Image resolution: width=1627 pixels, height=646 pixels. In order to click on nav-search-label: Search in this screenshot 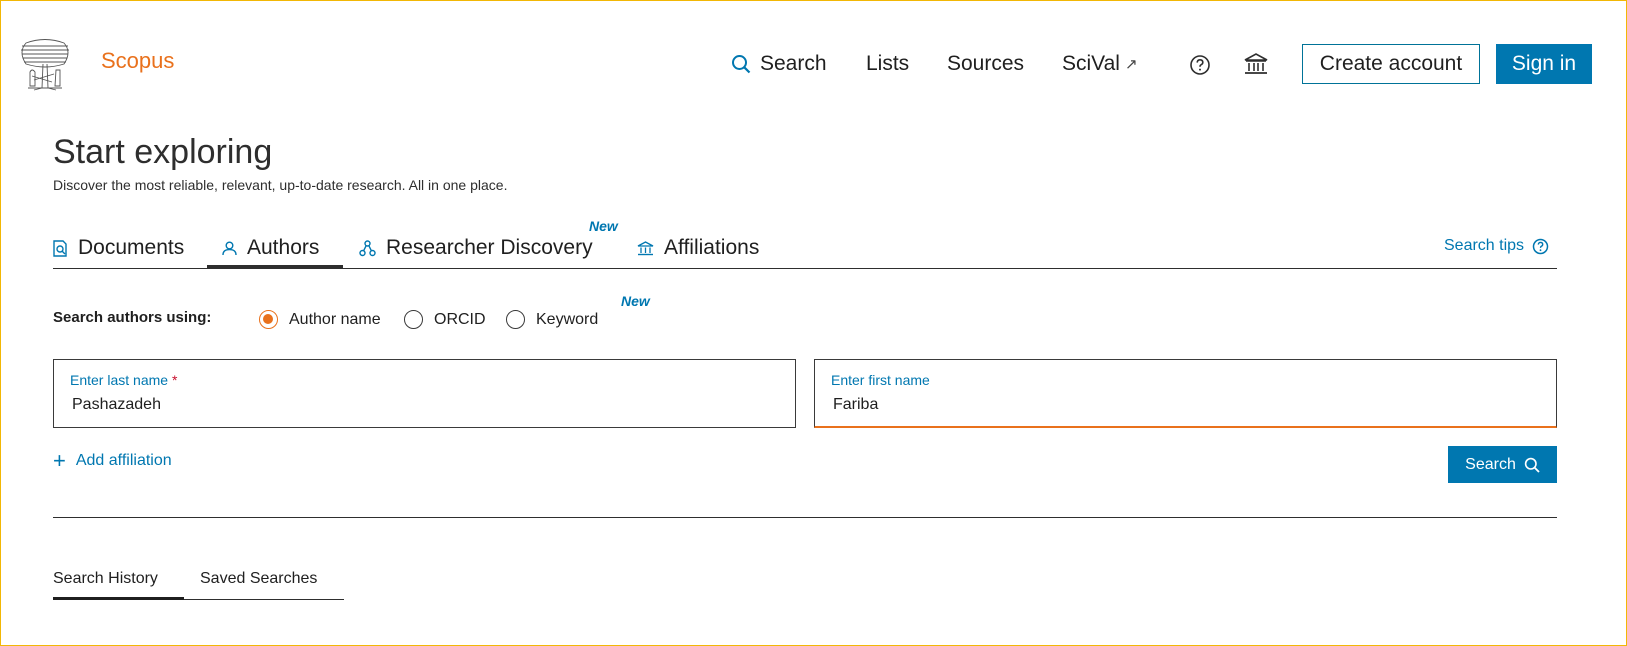, I will do `click(793, 63)`.